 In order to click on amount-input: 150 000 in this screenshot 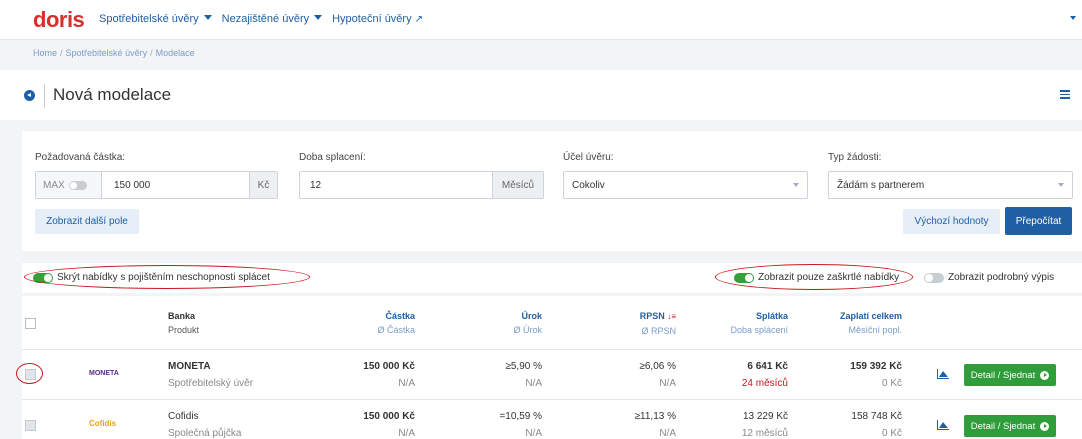, I will do `click(175, 185)`.